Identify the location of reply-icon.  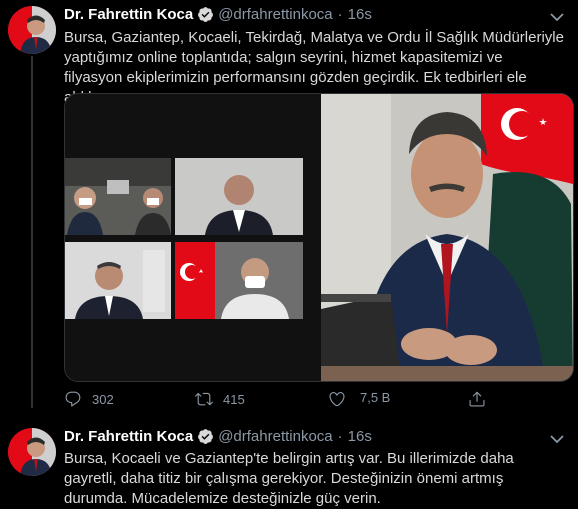
(73, 399).